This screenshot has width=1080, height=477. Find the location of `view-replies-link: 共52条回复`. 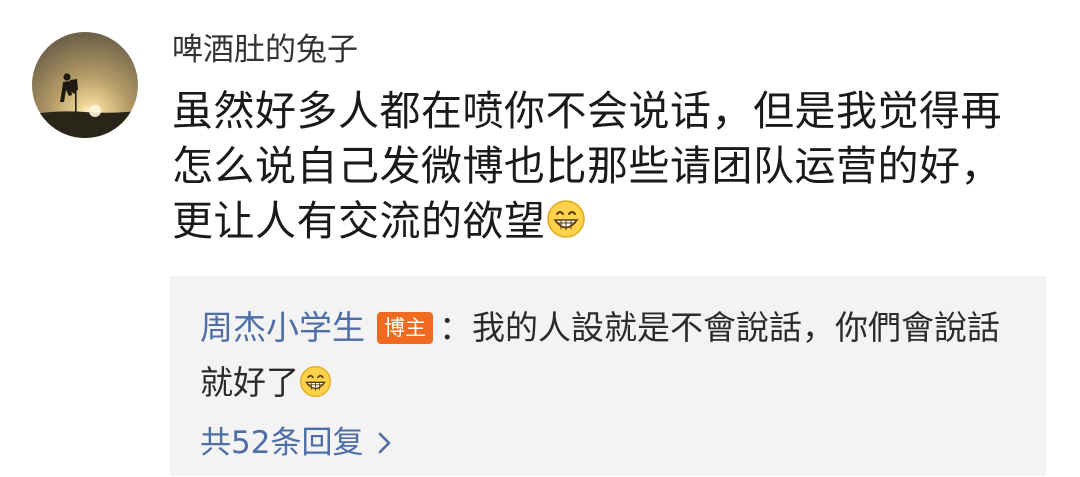

view-replies-link: 共52条回复 is located at coordinates (296, 444).